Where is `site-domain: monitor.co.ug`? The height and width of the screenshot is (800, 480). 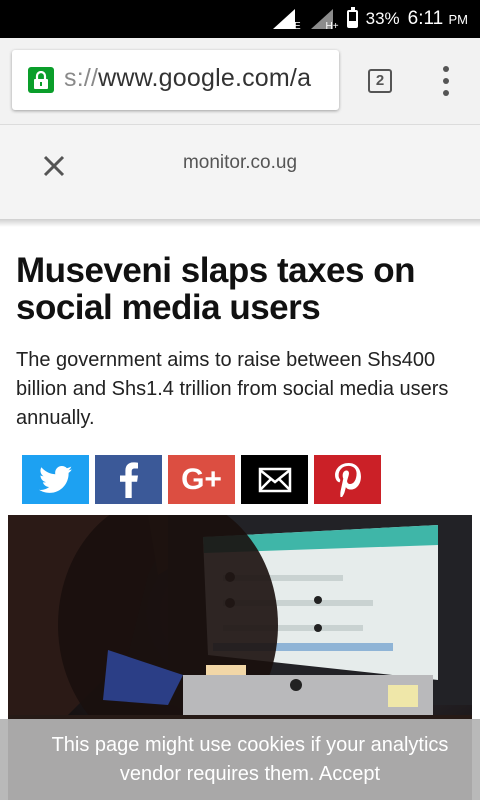 site-domain: monitor.co.ug is located at coordinates (240, 162).